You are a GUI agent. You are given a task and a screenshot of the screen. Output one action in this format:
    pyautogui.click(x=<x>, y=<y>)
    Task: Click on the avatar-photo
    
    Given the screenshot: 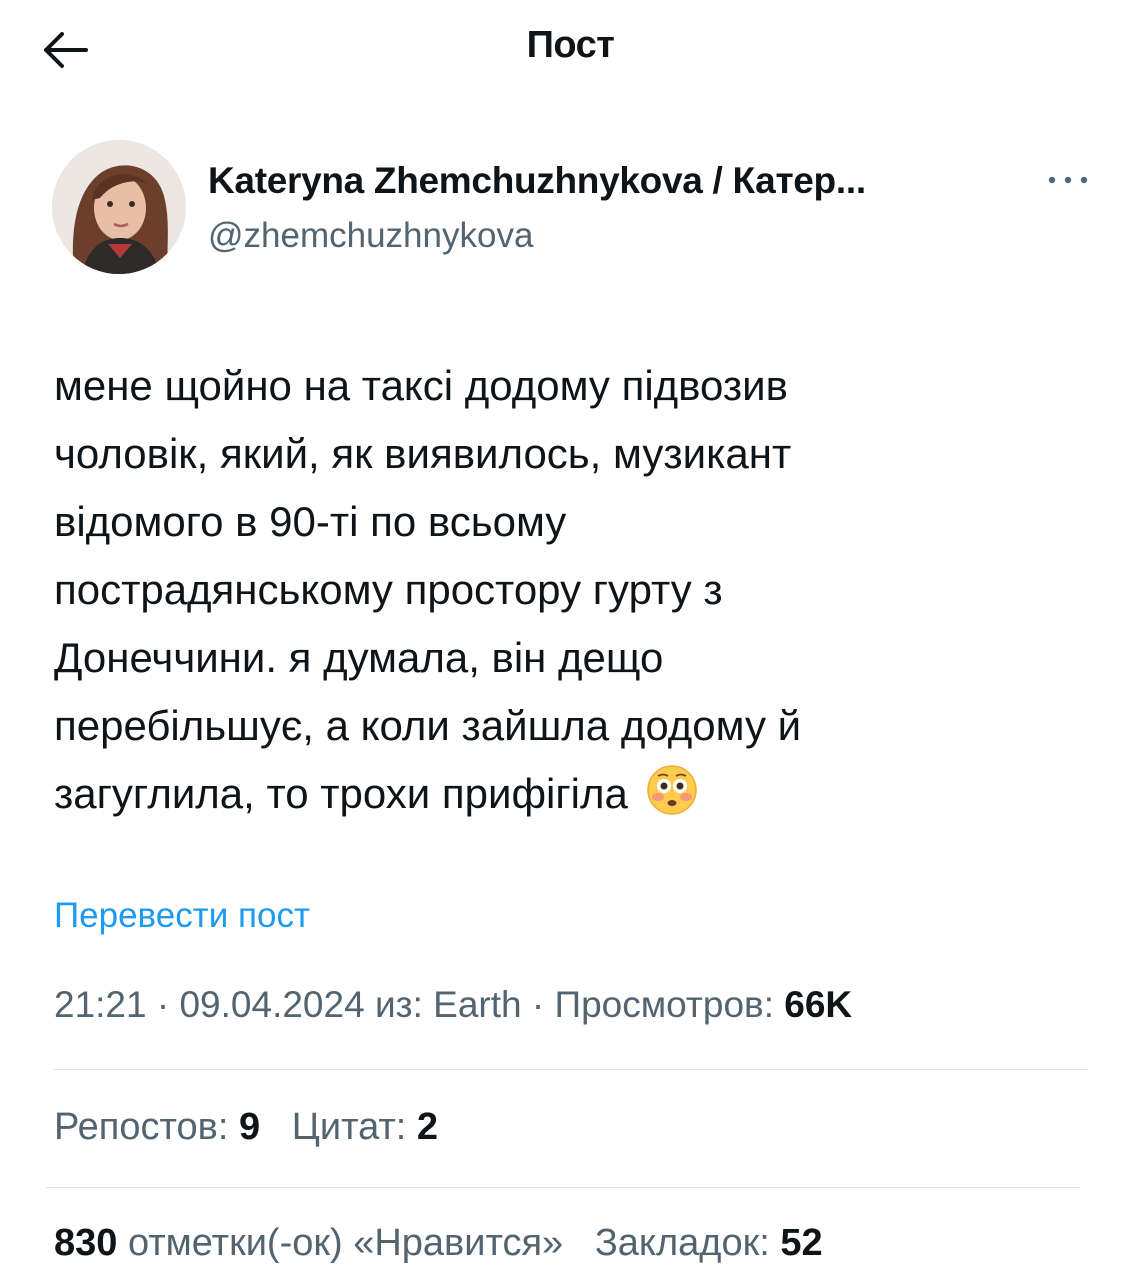 What is the action you would take?
    pyautogui.click(x=119, y=207)
    